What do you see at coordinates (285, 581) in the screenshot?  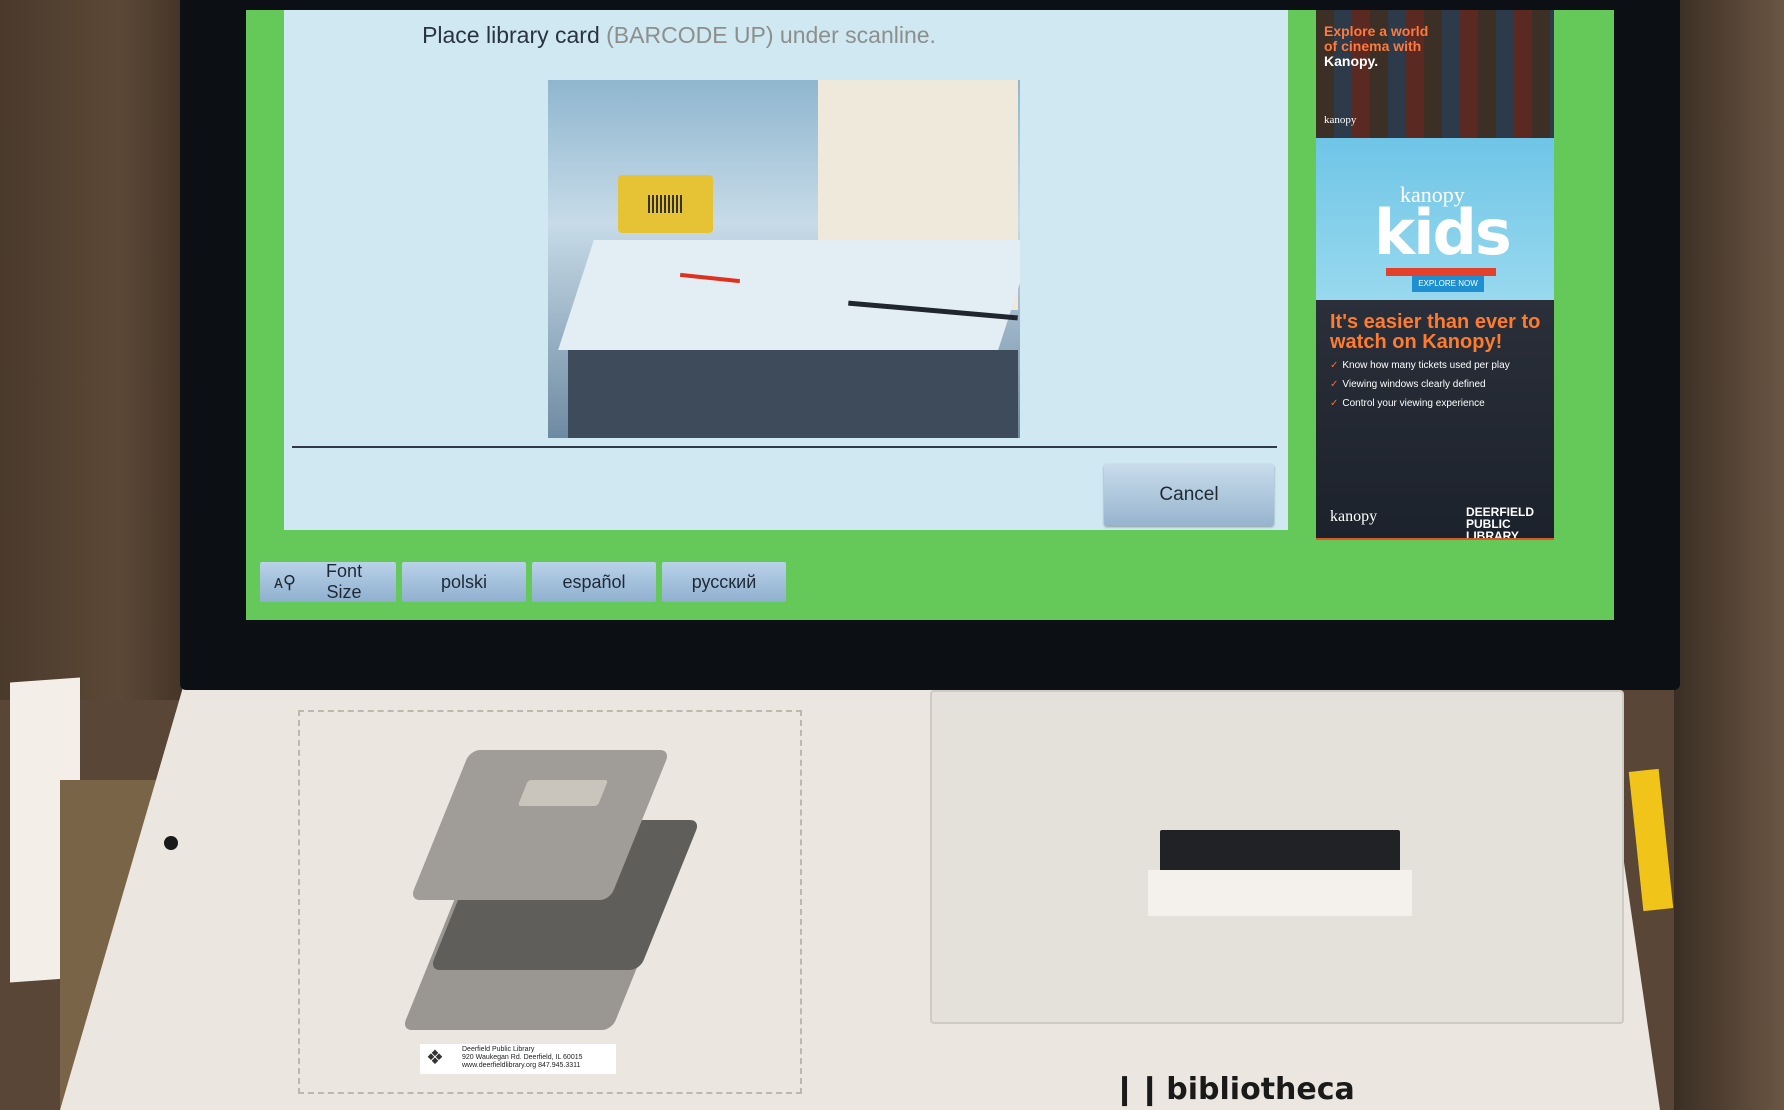 I see `font-size-icon: ᴀ⚲` at bounding box center [285, 581].